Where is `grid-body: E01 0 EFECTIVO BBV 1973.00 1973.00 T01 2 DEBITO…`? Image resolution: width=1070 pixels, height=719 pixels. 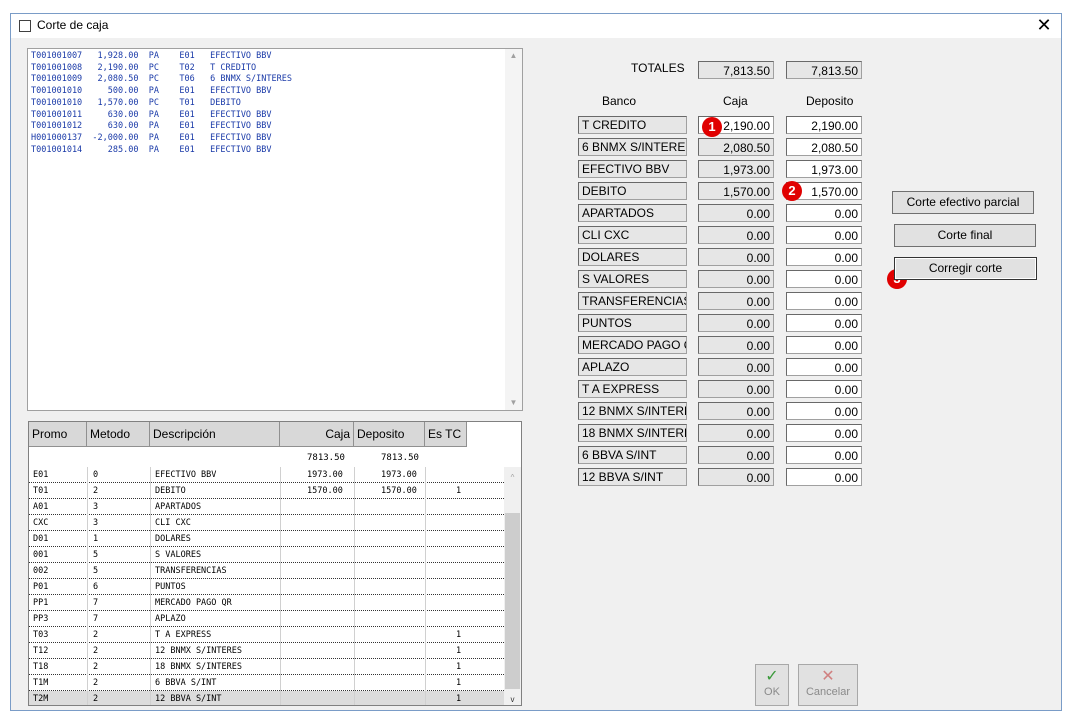
grid-body: E01 0 EFECTIVO BBV 1973.00 1973.00 T01 2 DEBITO… is located at coordinates (267, 586).